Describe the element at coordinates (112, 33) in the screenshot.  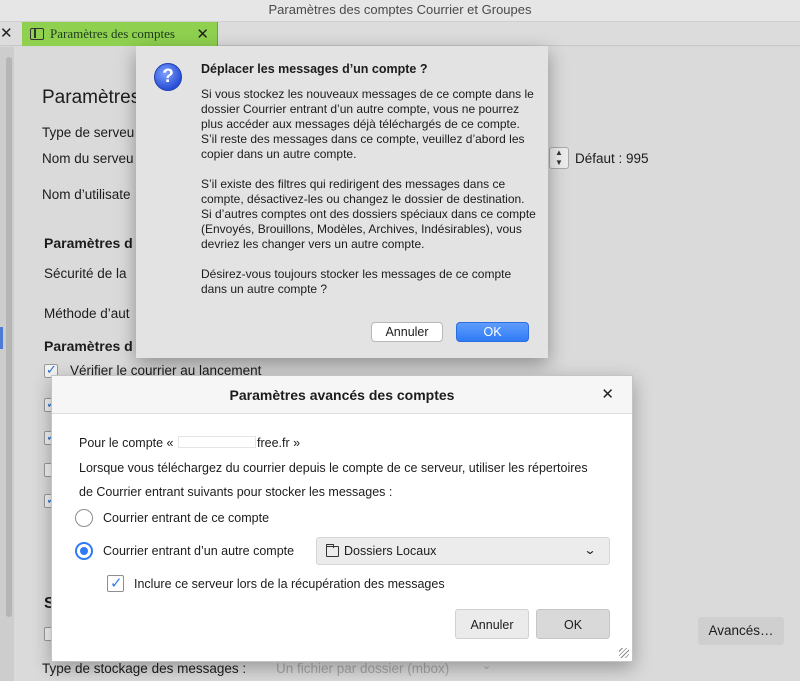
I see `tab-label: Paramètres des comptes` at that location.